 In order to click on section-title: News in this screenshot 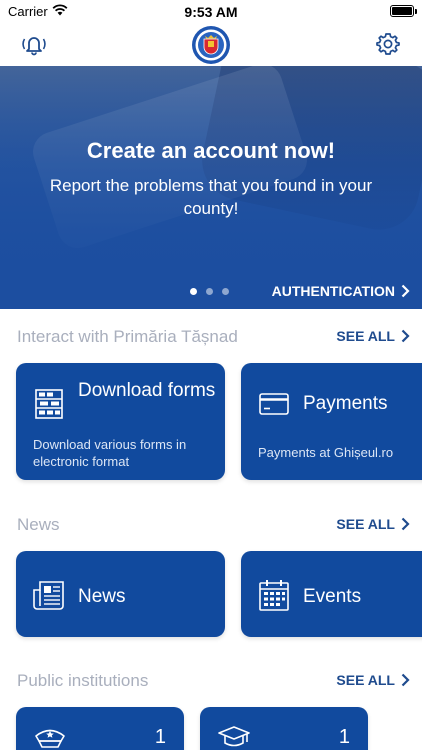, I will do `click(38, 524)`.